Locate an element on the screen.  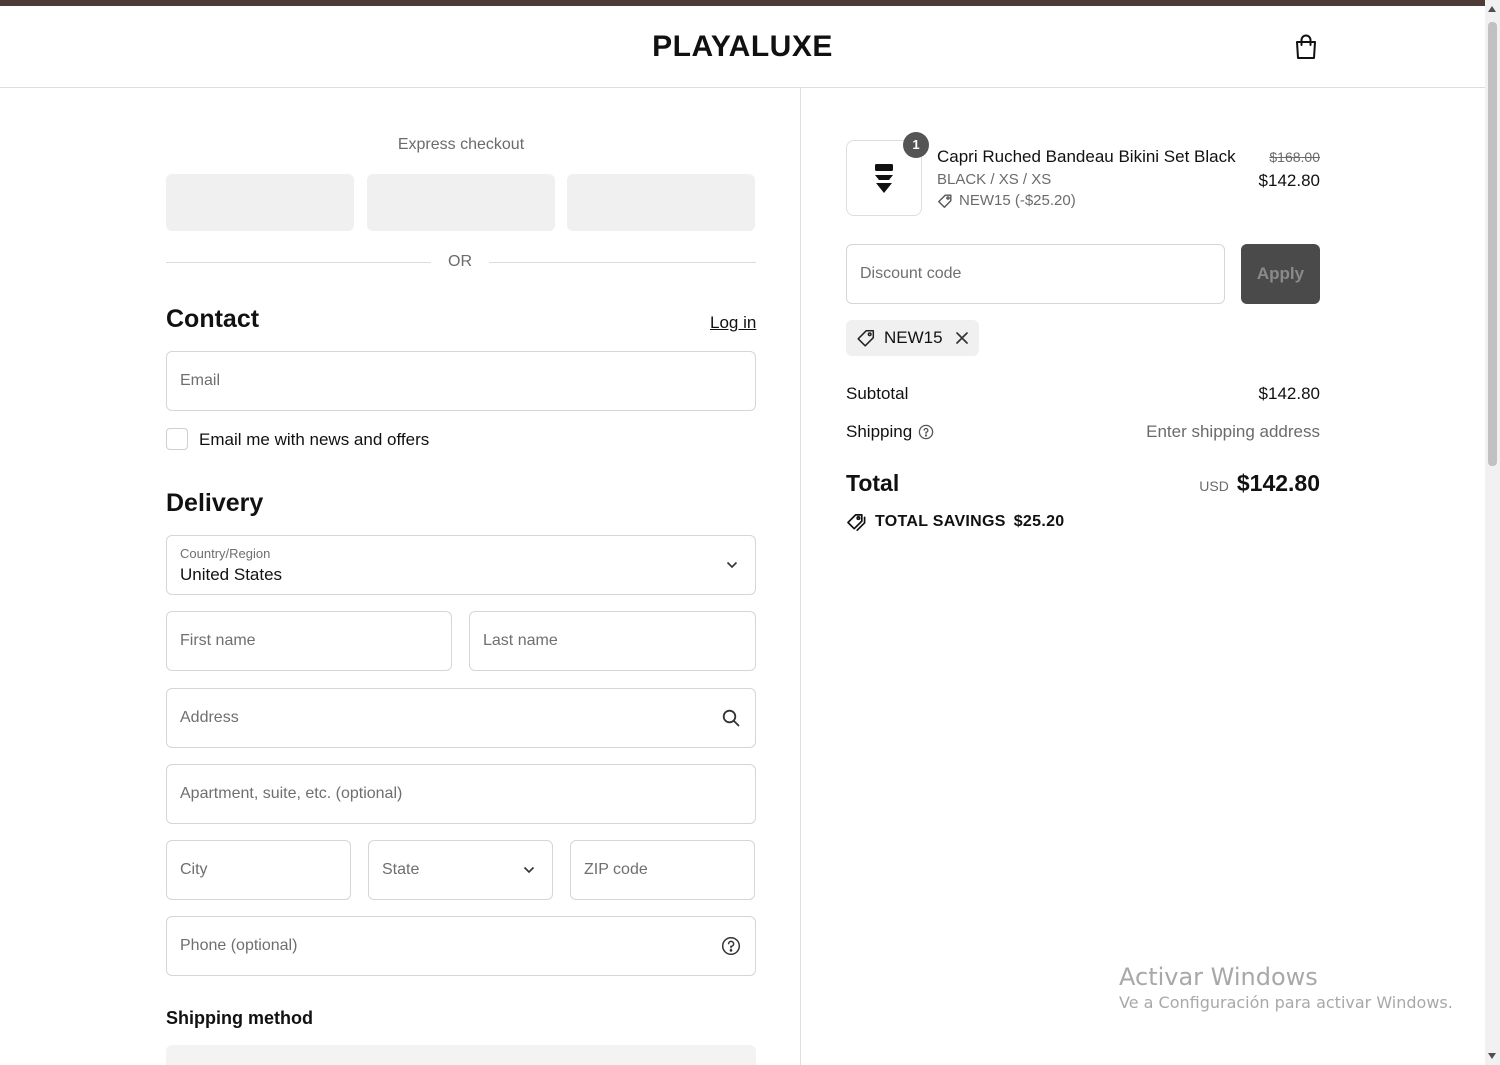
apartment-placeholder: Apartment, suite, etc. (optional) is located at coordinates (291, 793).